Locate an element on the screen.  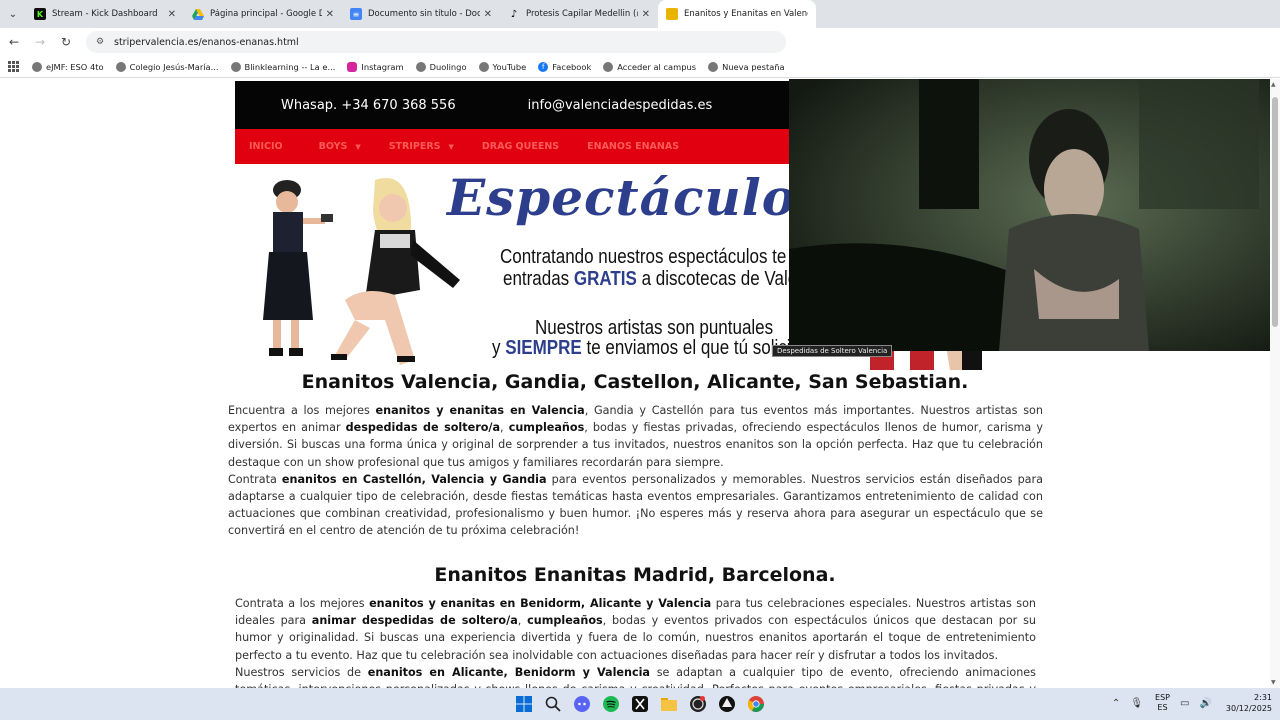
page-scrollbar: ▲ ▼ is located at coordinates (1275, 383).